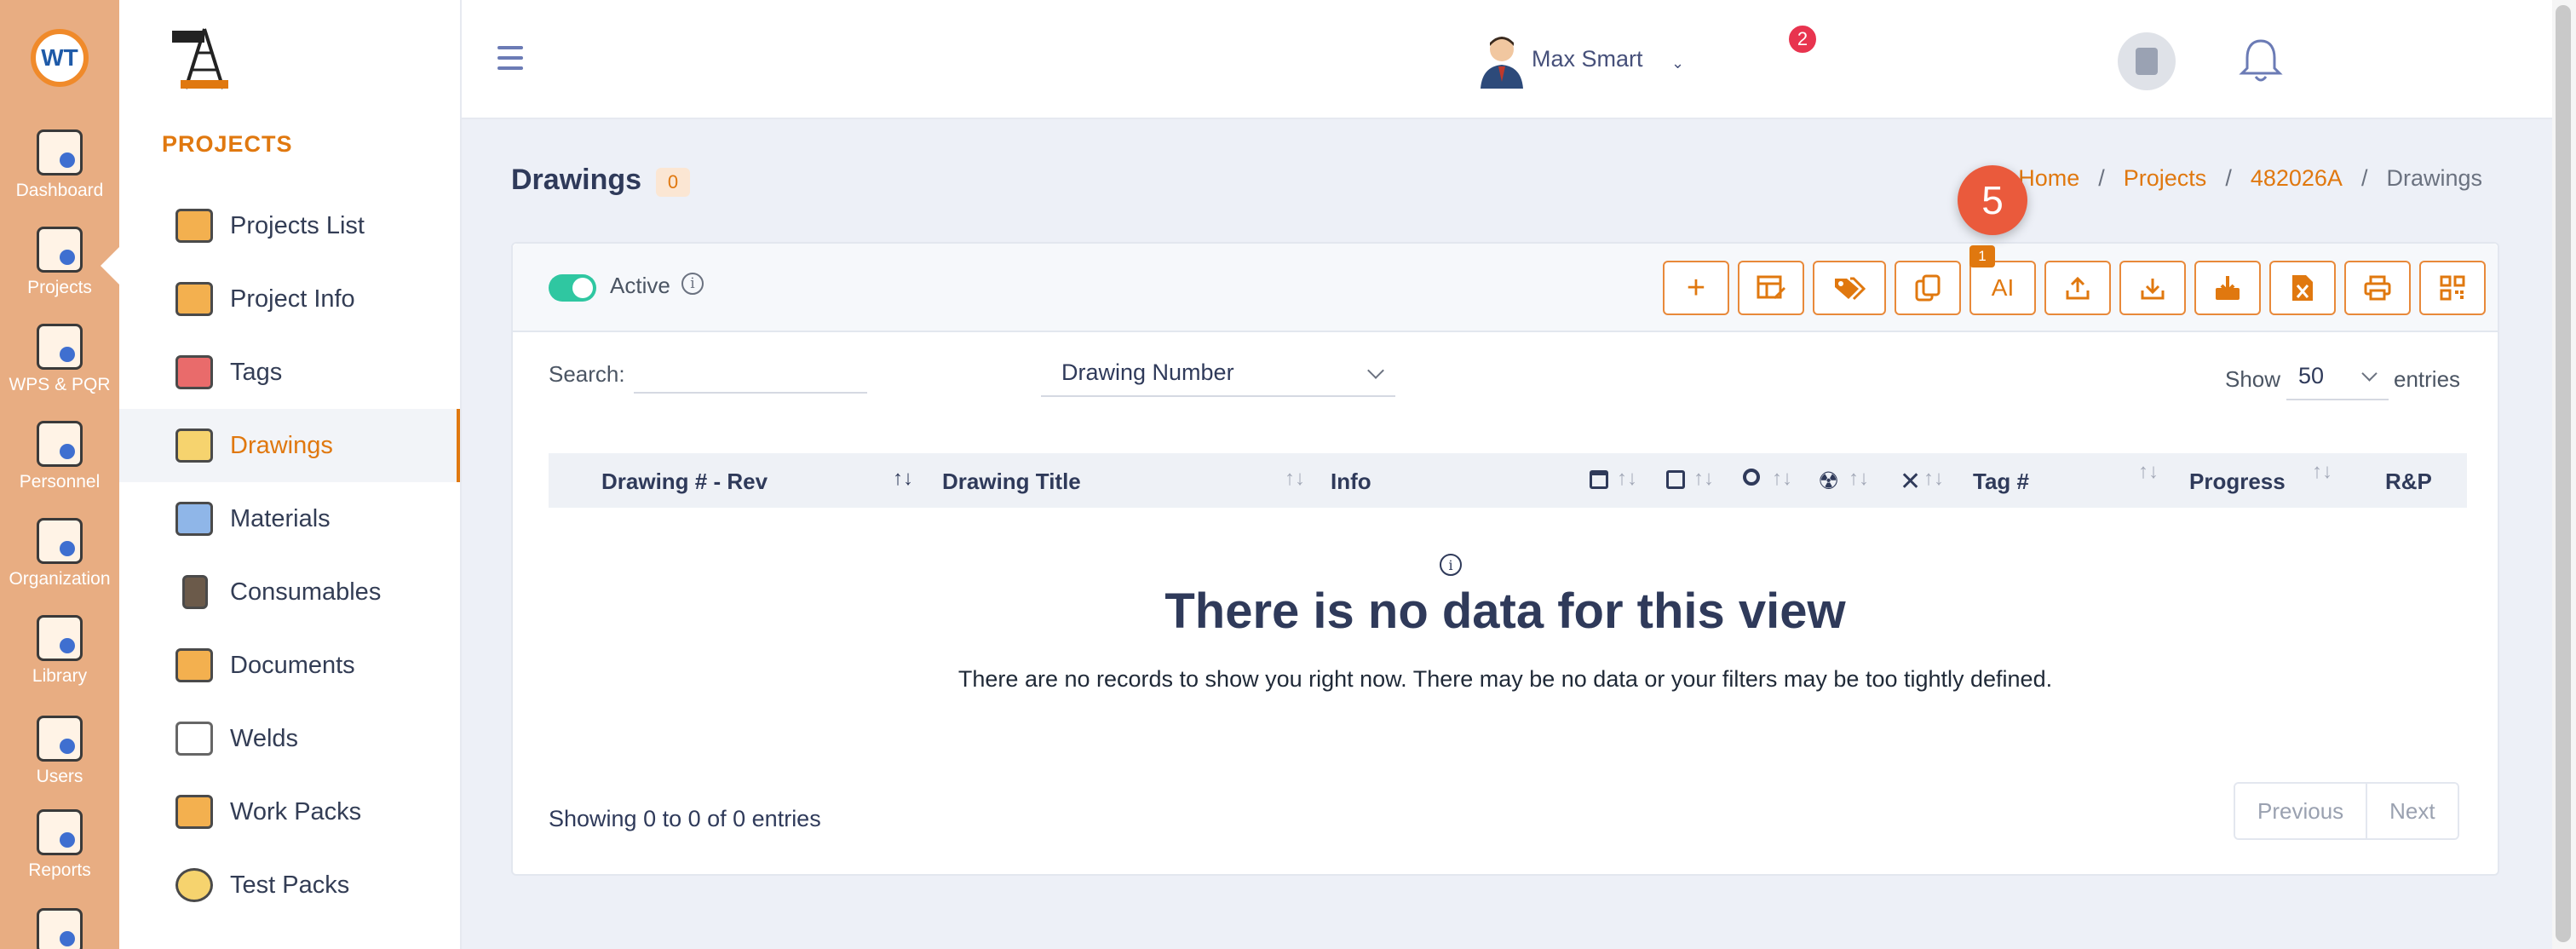  I want to click on sidebar-item-welds: Welds, so click(290, 738).